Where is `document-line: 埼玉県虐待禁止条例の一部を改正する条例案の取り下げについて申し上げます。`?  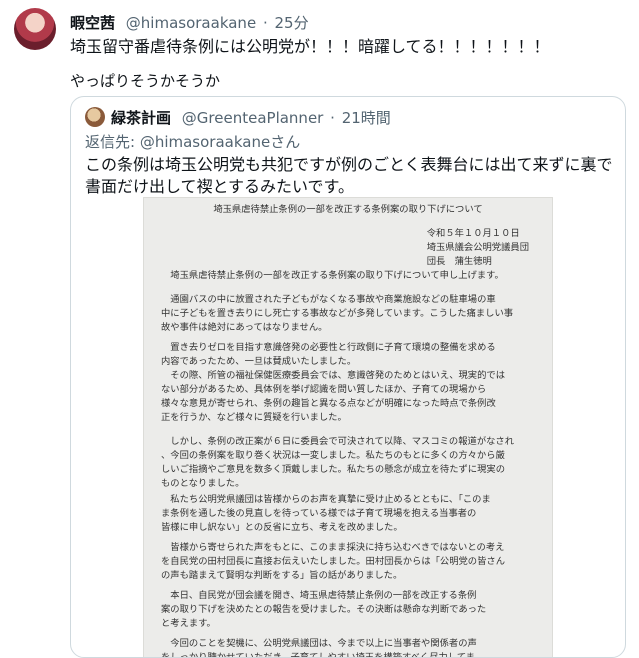 document-line: 埼玉県虐待禁止条例の一部を改正する条例案の取り下げについて申し上げます。 is located at coordinates (332, 275).